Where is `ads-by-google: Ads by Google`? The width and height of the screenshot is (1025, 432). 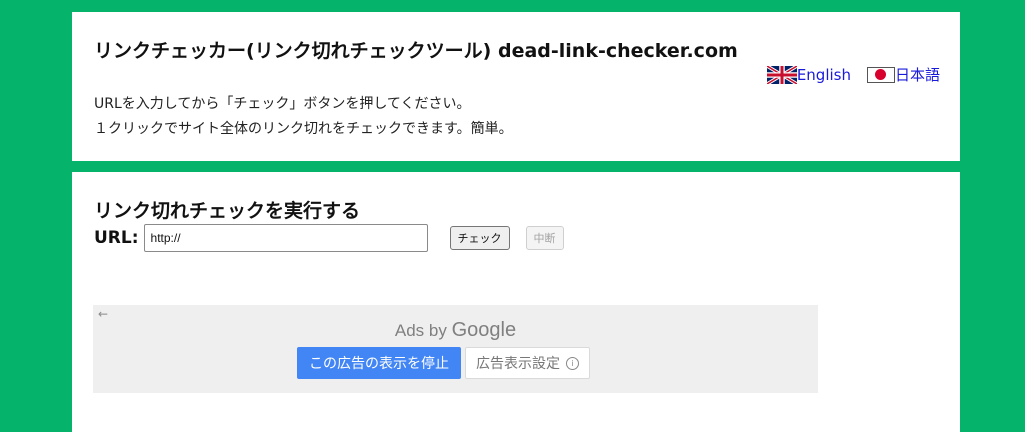 ads-by-google: Ads by Google is located at coordinates (455, 330).